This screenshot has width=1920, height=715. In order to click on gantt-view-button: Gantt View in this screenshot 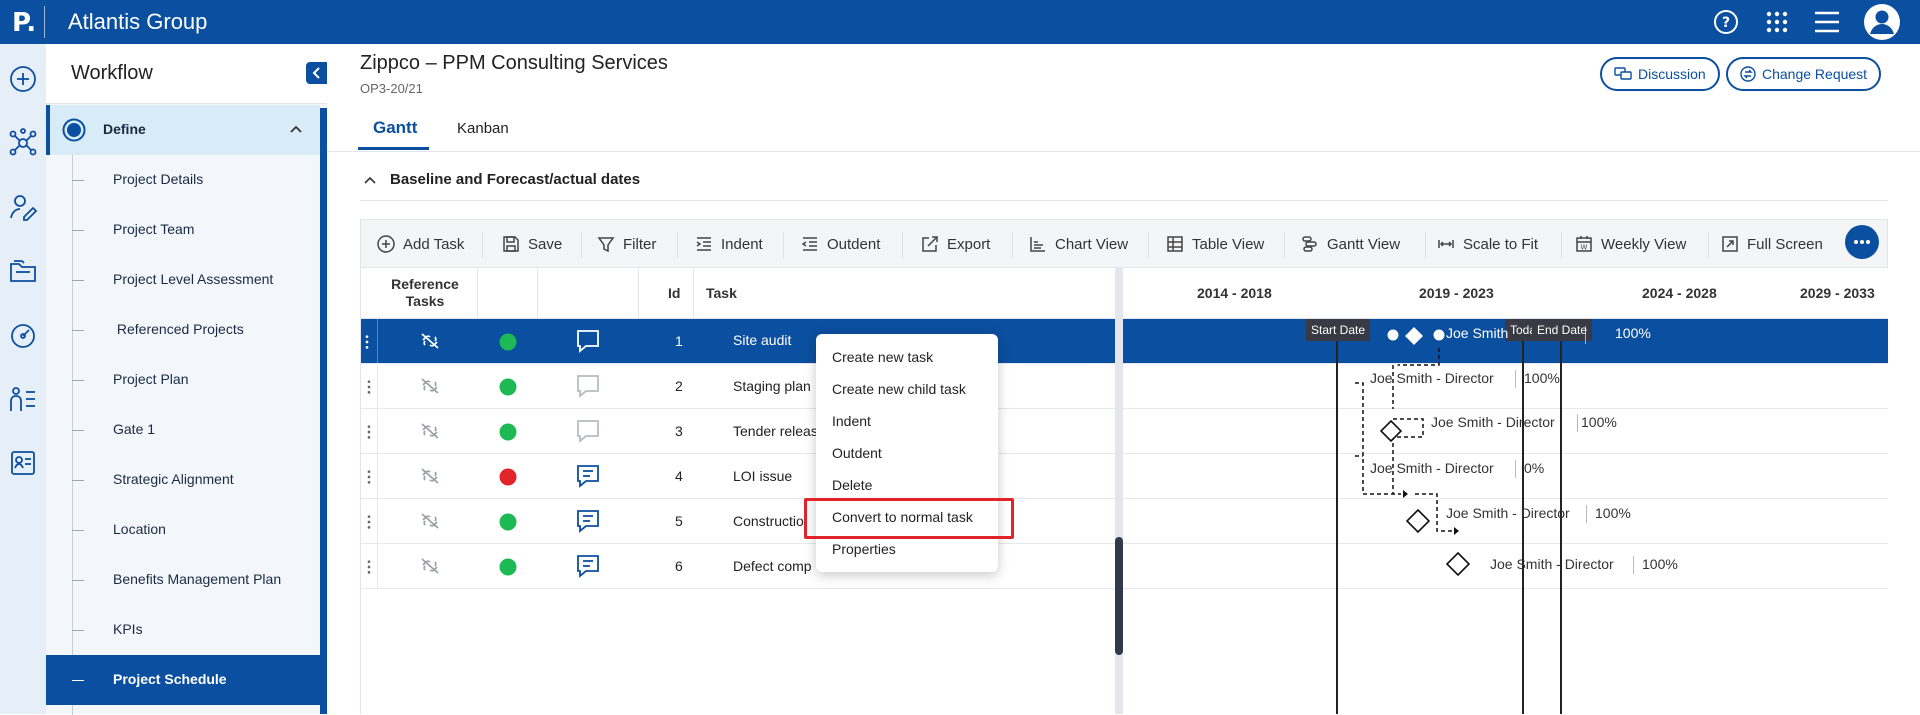, I will do `click(1350, 244)`.